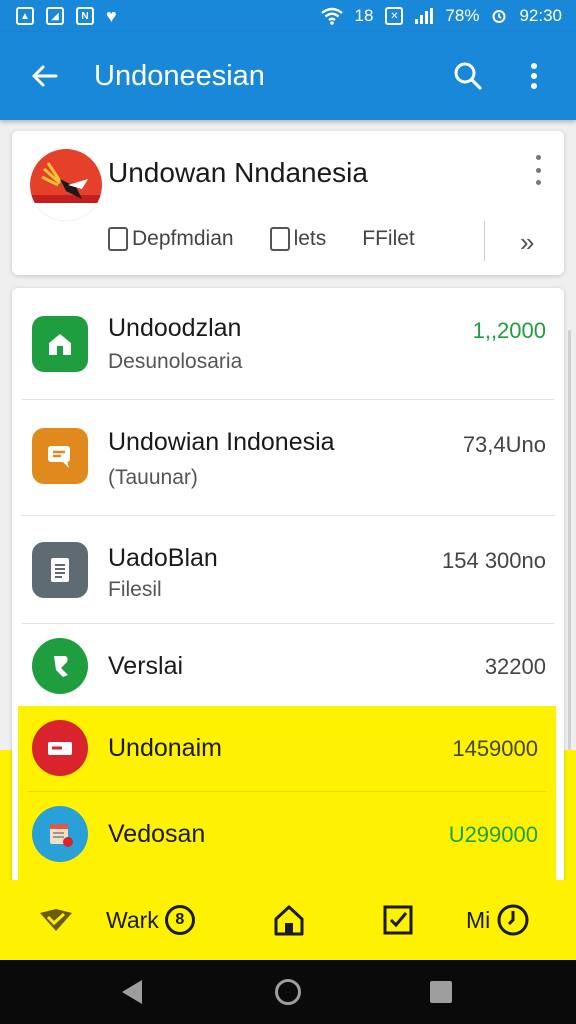 The image size is (576, 1024). What do you see at coordinates (175, 328) in the screenshot?
I see `list-item-title: Undoodzlan` at bounding box center [175, 328].